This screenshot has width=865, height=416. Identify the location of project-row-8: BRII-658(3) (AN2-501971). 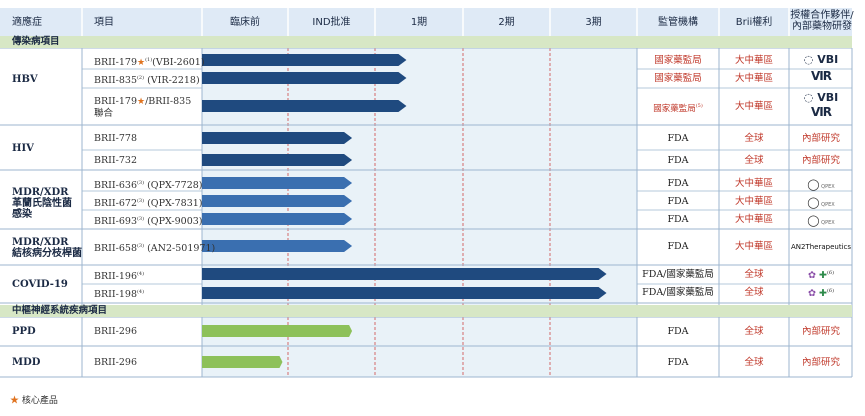
(155, 249).